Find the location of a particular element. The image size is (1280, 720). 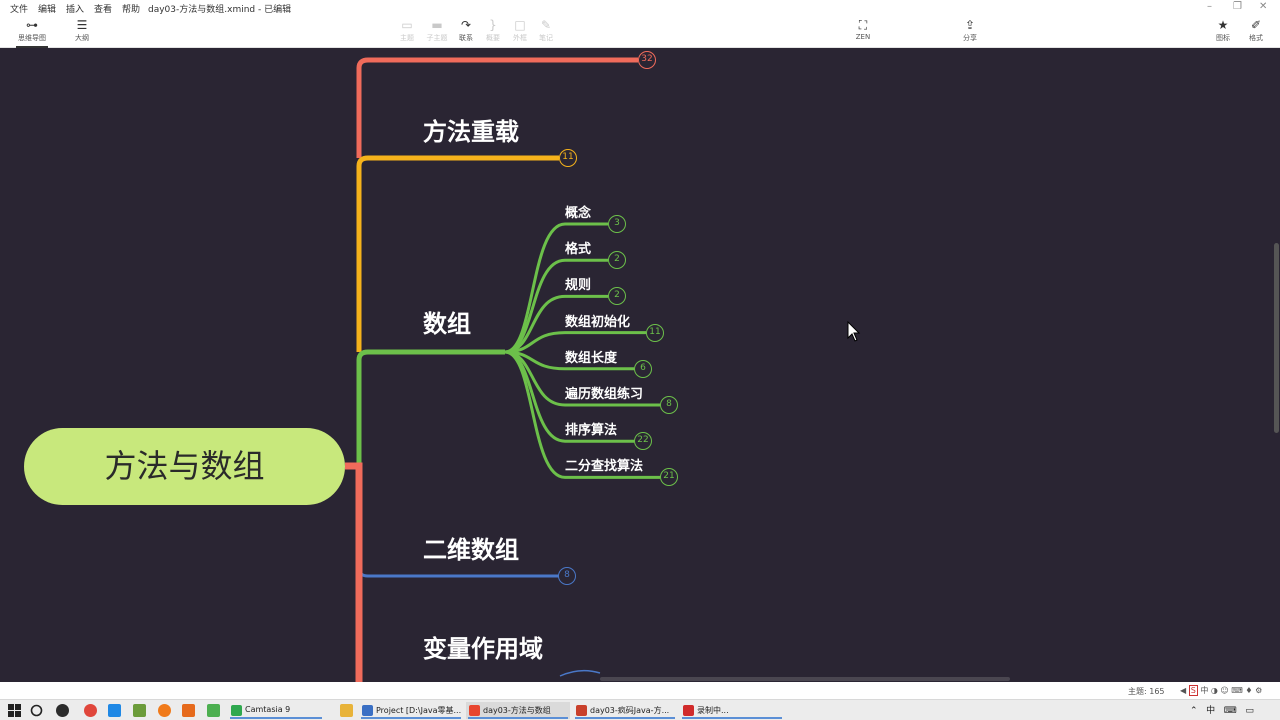

firefox-icon is located at coordinates (164, 710).